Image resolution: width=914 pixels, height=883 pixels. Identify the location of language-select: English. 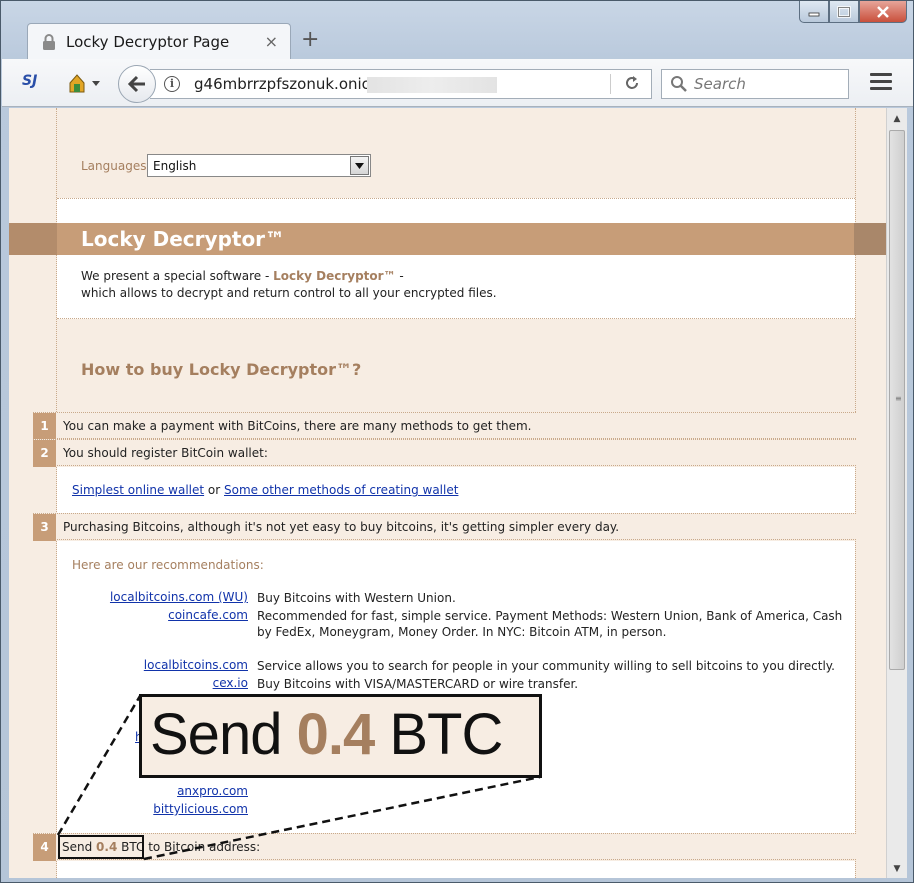
(259, 165).